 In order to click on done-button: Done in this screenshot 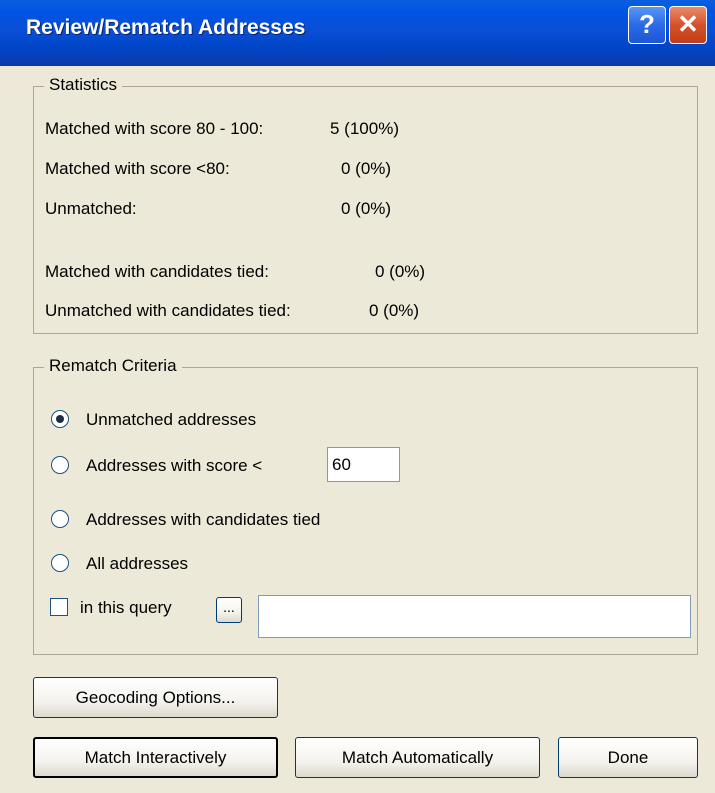, I will do `click(628, 757)`.